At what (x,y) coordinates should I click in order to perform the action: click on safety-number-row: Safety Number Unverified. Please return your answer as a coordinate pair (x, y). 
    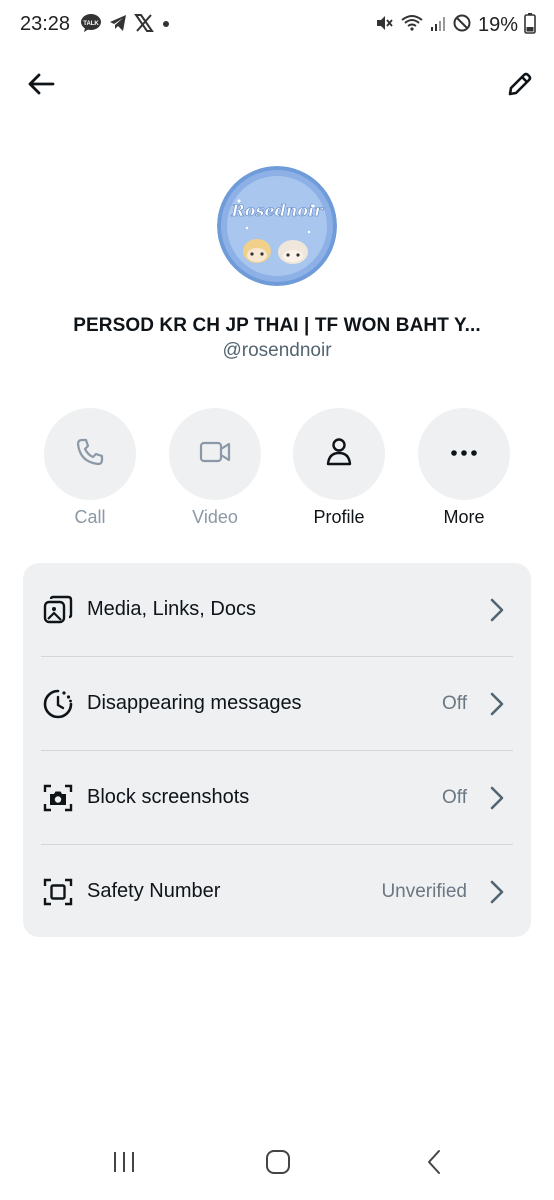
    Looking at the image, I should click on (277, 891).